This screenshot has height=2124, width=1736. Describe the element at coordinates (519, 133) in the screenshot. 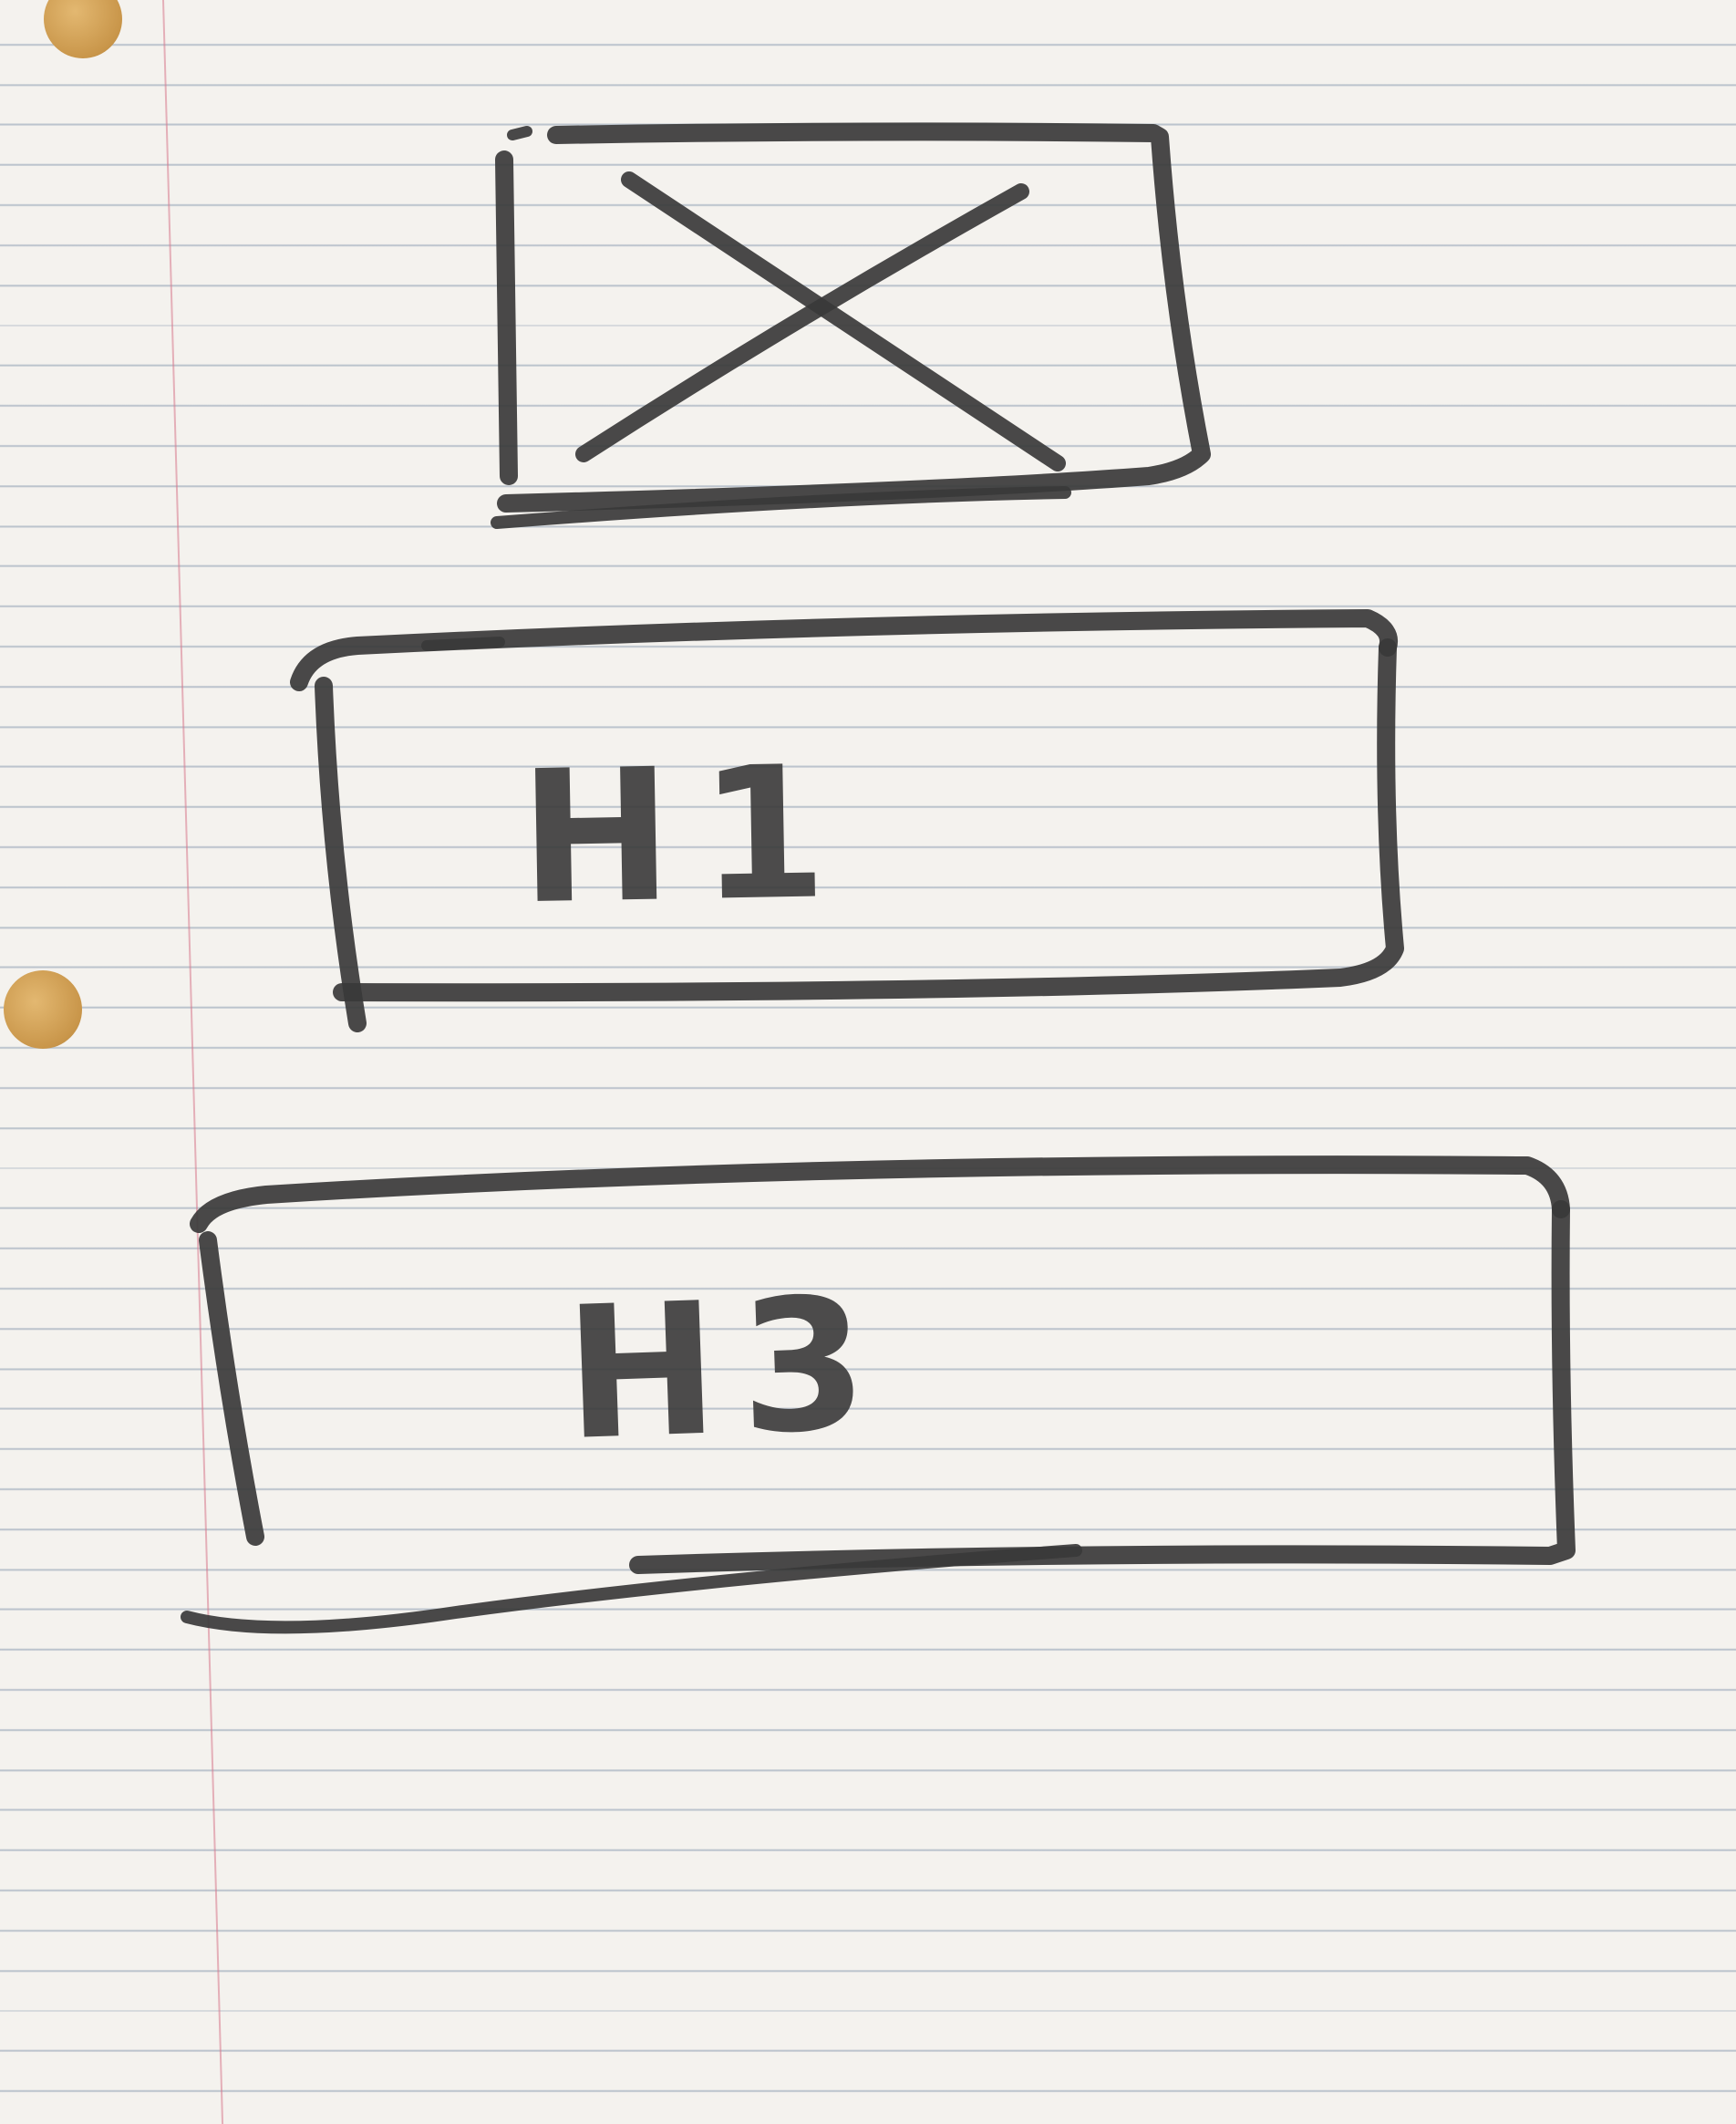

I see `image-placeholder-corner-mark` at that location.